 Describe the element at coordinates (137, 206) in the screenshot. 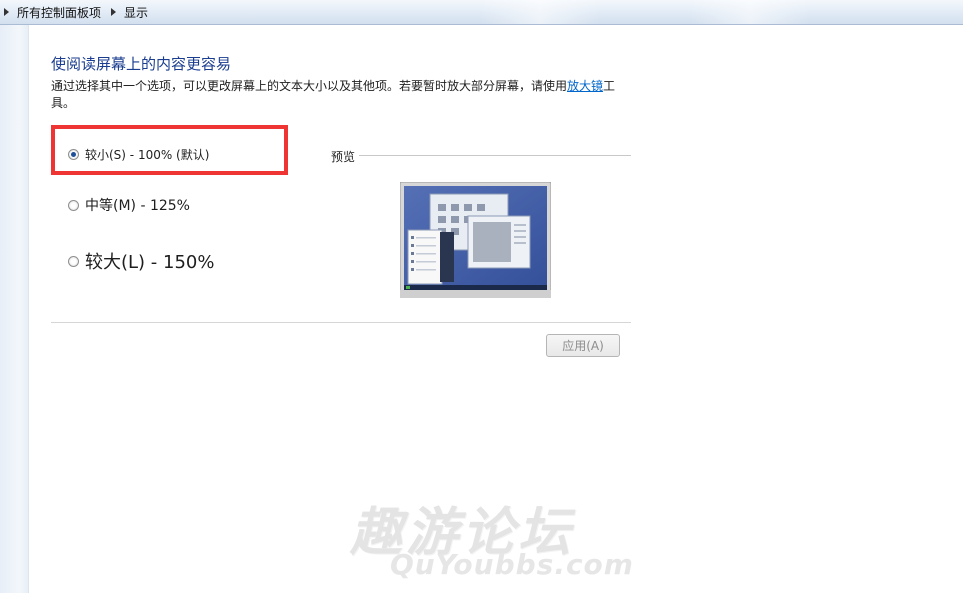

I see `option-medium-label: 中等(M) - 125%` at that location.